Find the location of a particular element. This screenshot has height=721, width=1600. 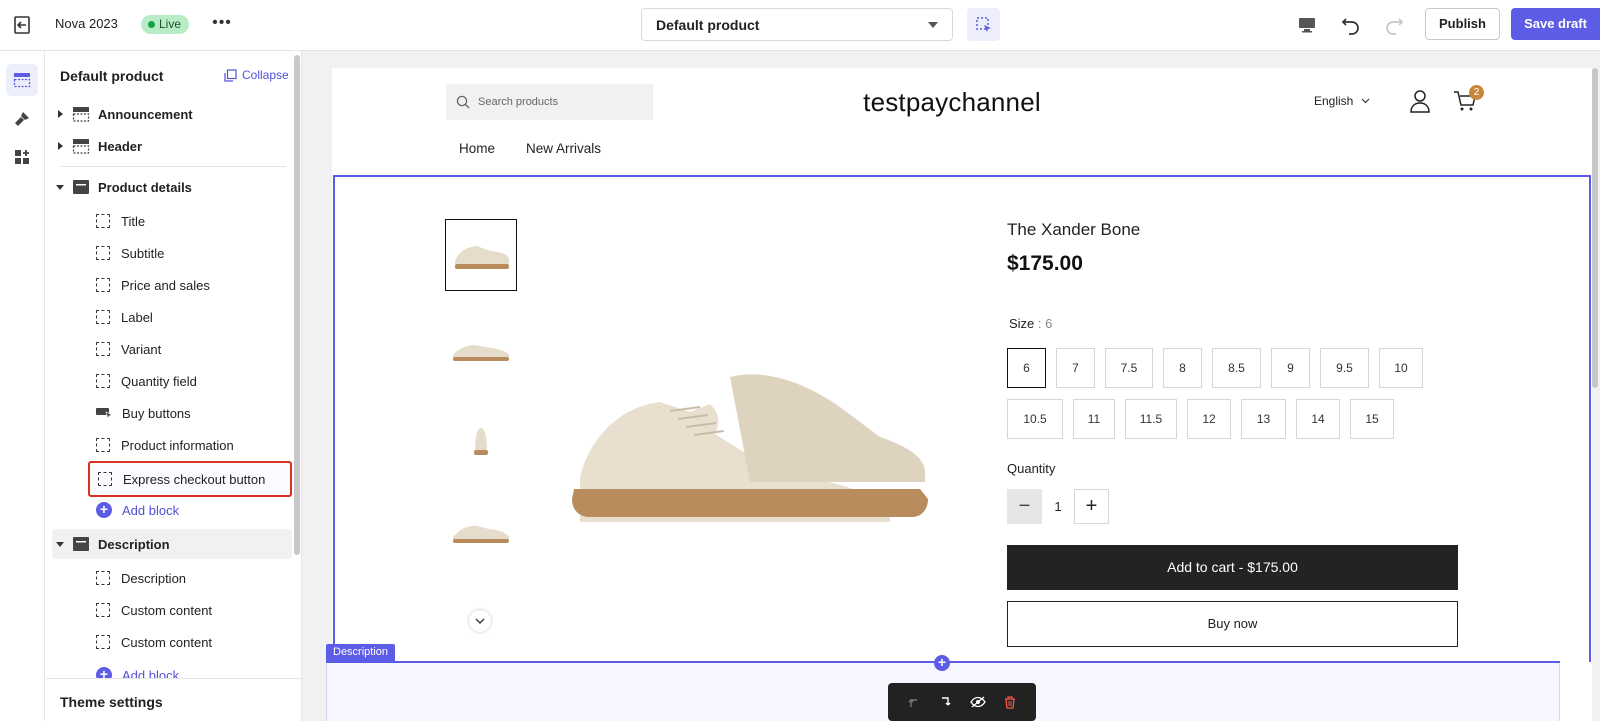

exit-icon is located at coordinates (23, 25).